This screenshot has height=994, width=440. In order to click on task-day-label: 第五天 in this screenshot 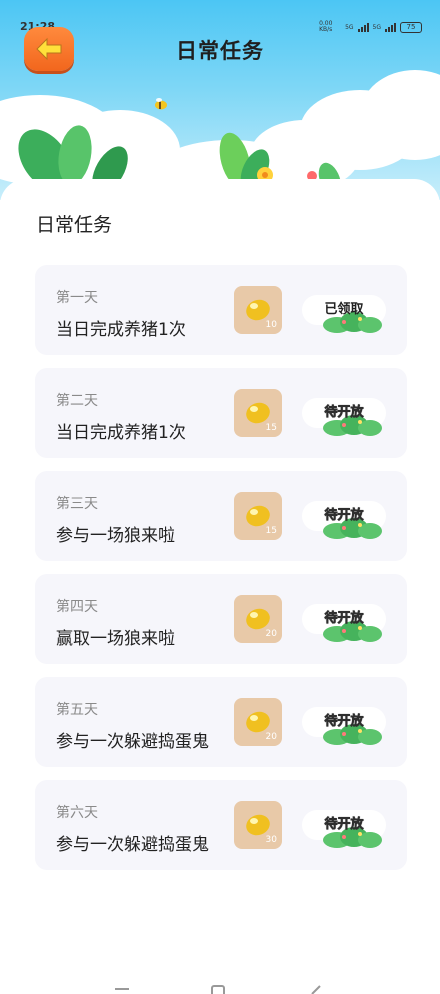, I will do `click(77, 710)`.